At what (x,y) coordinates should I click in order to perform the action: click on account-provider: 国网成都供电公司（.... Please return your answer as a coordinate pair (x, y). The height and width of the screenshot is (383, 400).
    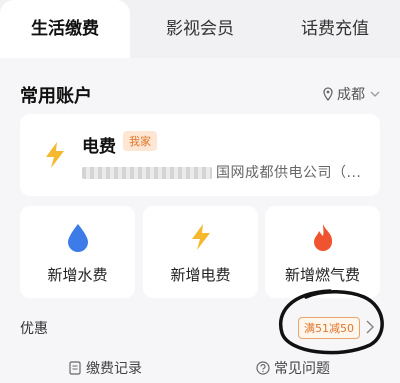
    Looking at the image, I should click on (221, 172).